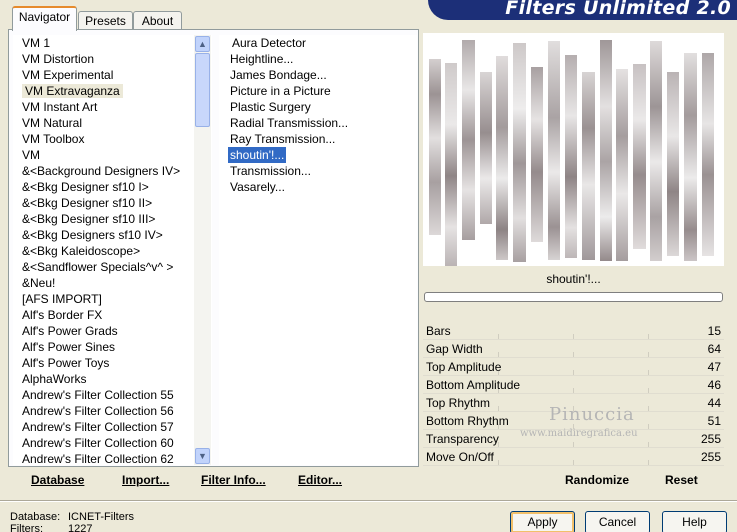 This screenshot has width=737, height=532. Describe the element at coordinates (280, 91) in the screenshot. I see `filter-item: Picture in a Picture` at that location.